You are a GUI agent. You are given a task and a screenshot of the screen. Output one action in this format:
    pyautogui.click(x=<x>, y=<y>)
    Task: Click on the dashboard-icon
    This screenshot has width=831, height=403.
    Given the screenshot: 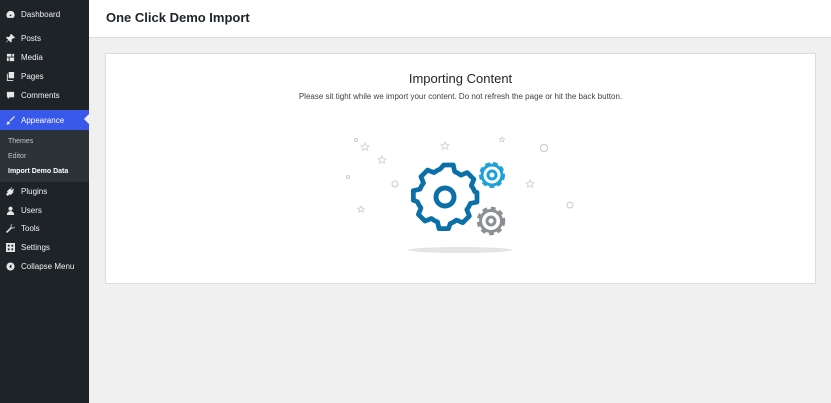 What is the action you would take?
    pyautogui.click(x=10, y=14)
    